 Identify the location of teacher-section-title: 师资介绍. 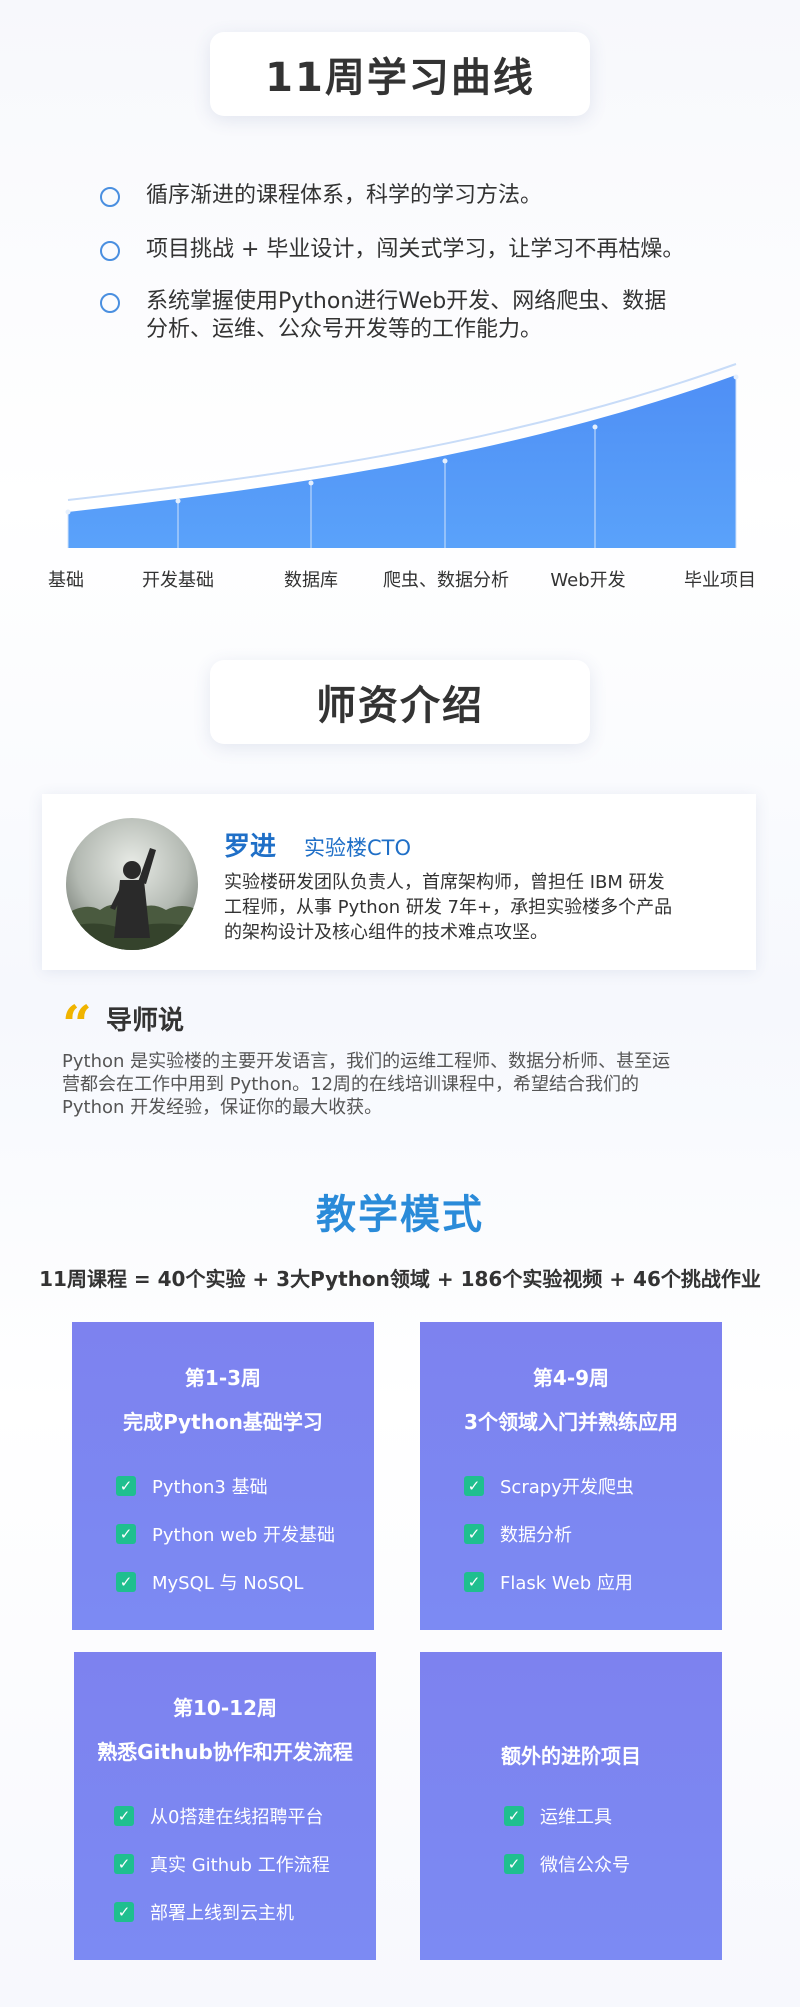
(400, 702).